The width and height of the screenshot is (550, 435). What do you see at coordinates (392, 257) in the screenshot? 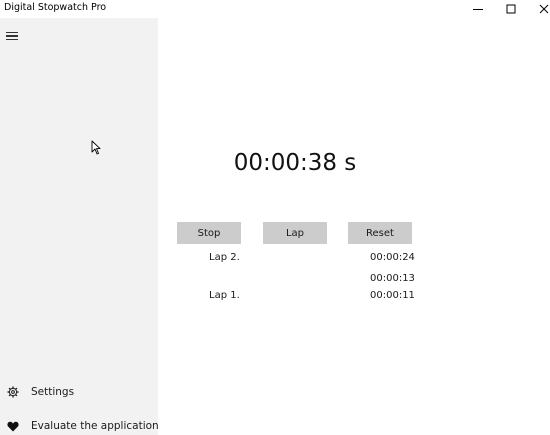
I see `lap-total-time: 00:00:24` at bounding box center [392, 257].